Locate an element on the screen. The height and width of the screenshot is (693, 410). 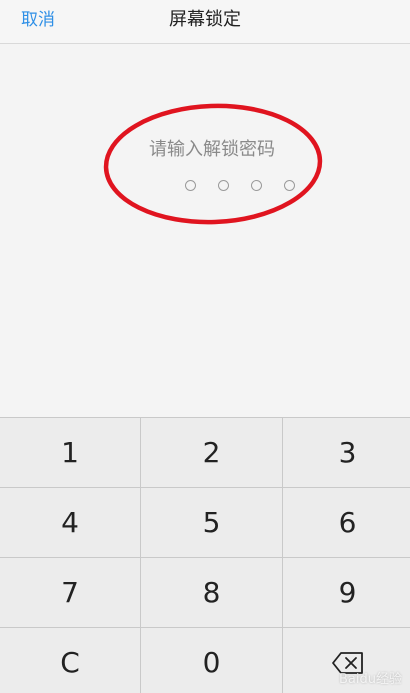
key-label: 0 is located at coordinates (211, 662).